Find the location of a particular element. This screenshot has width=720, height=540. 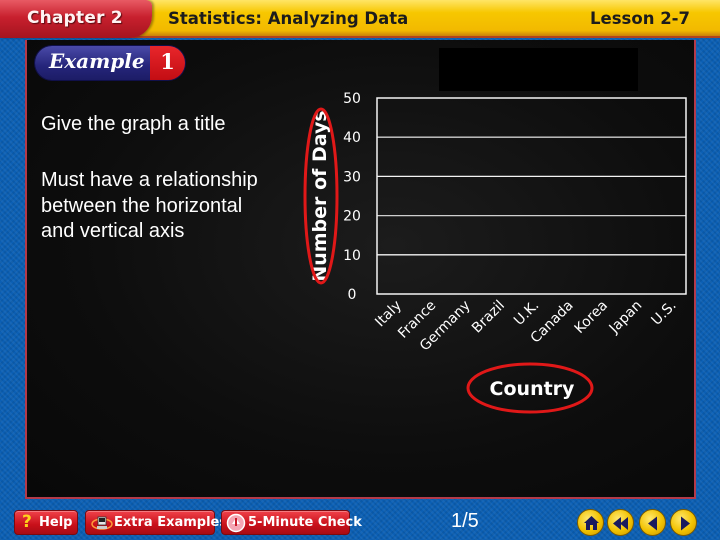

y-tick-label: 50 is located at coordinates (352, 99).